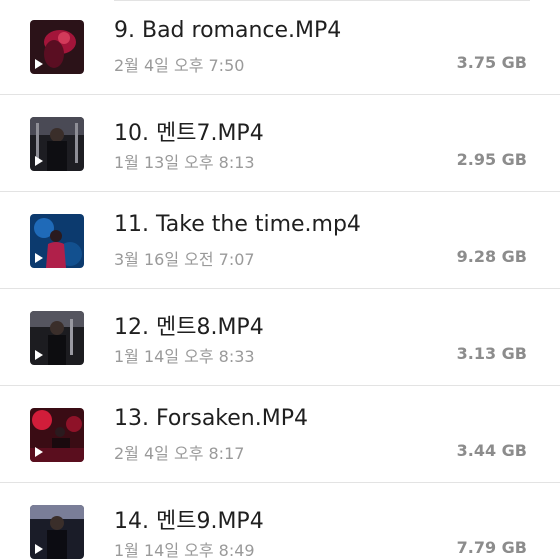  I want to click on file-name: 10. 멘트7.MP4, so click(189, 133).